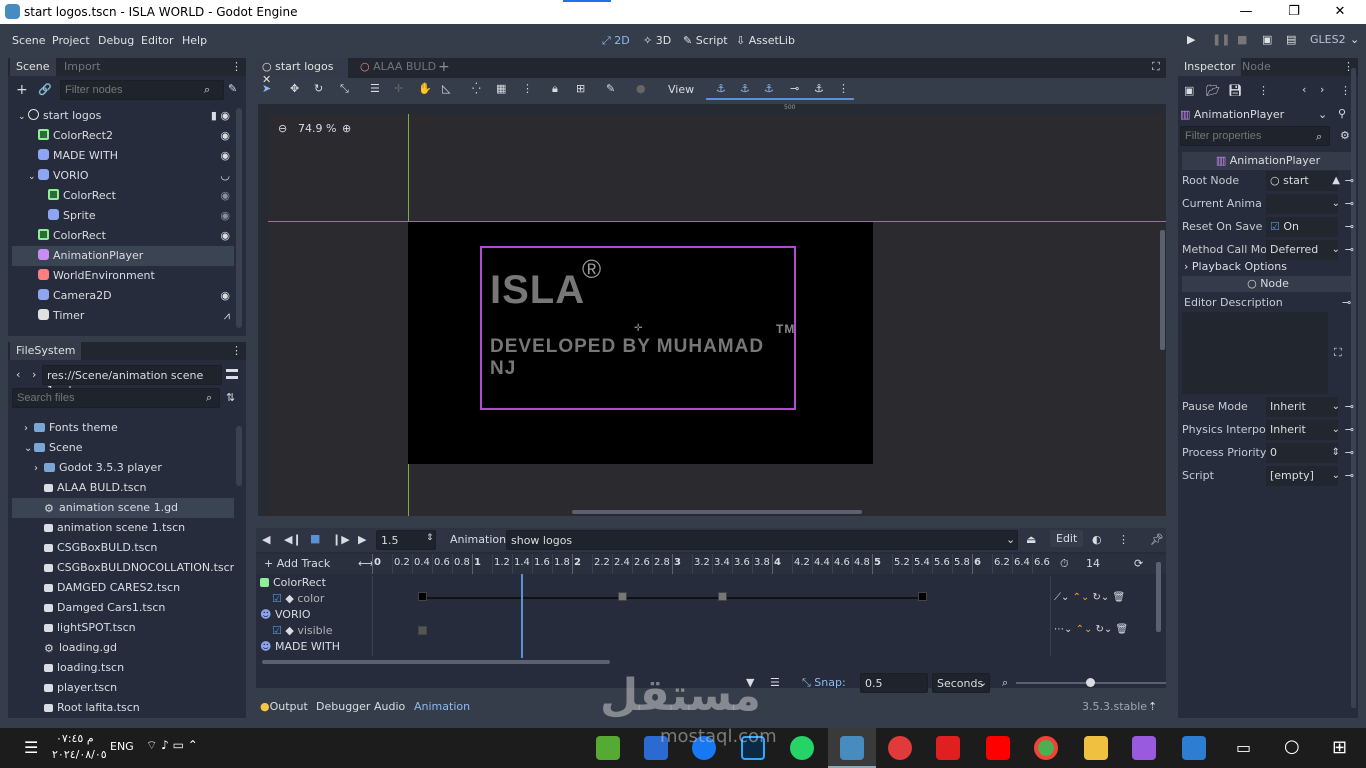  Describe the element at coordinates (1302, 181) in the screenshot. I see `property-value: ○ start` at that location.